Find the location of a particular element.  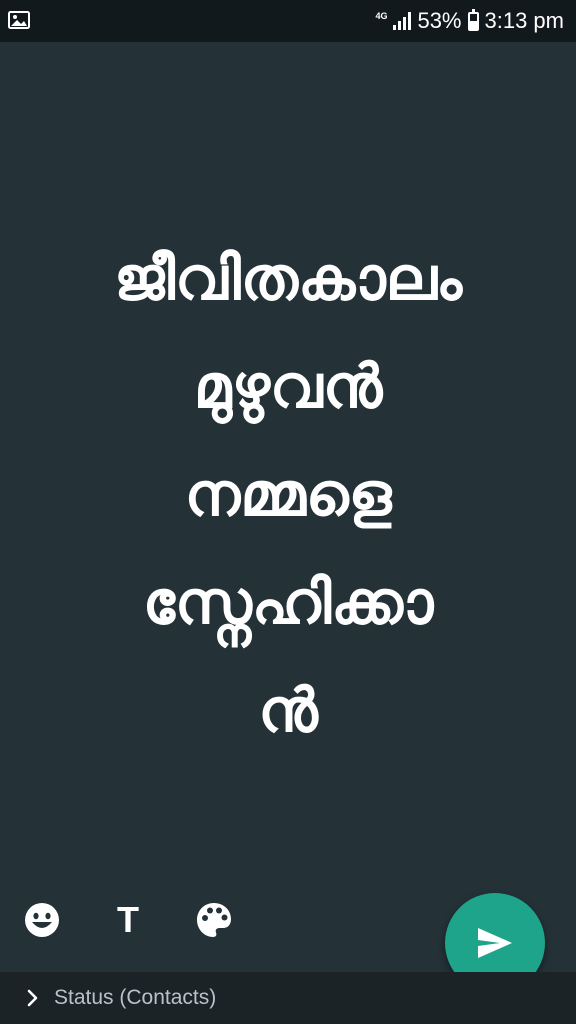

clock-time: 3:13 pm is located at coordinates (524, 20).